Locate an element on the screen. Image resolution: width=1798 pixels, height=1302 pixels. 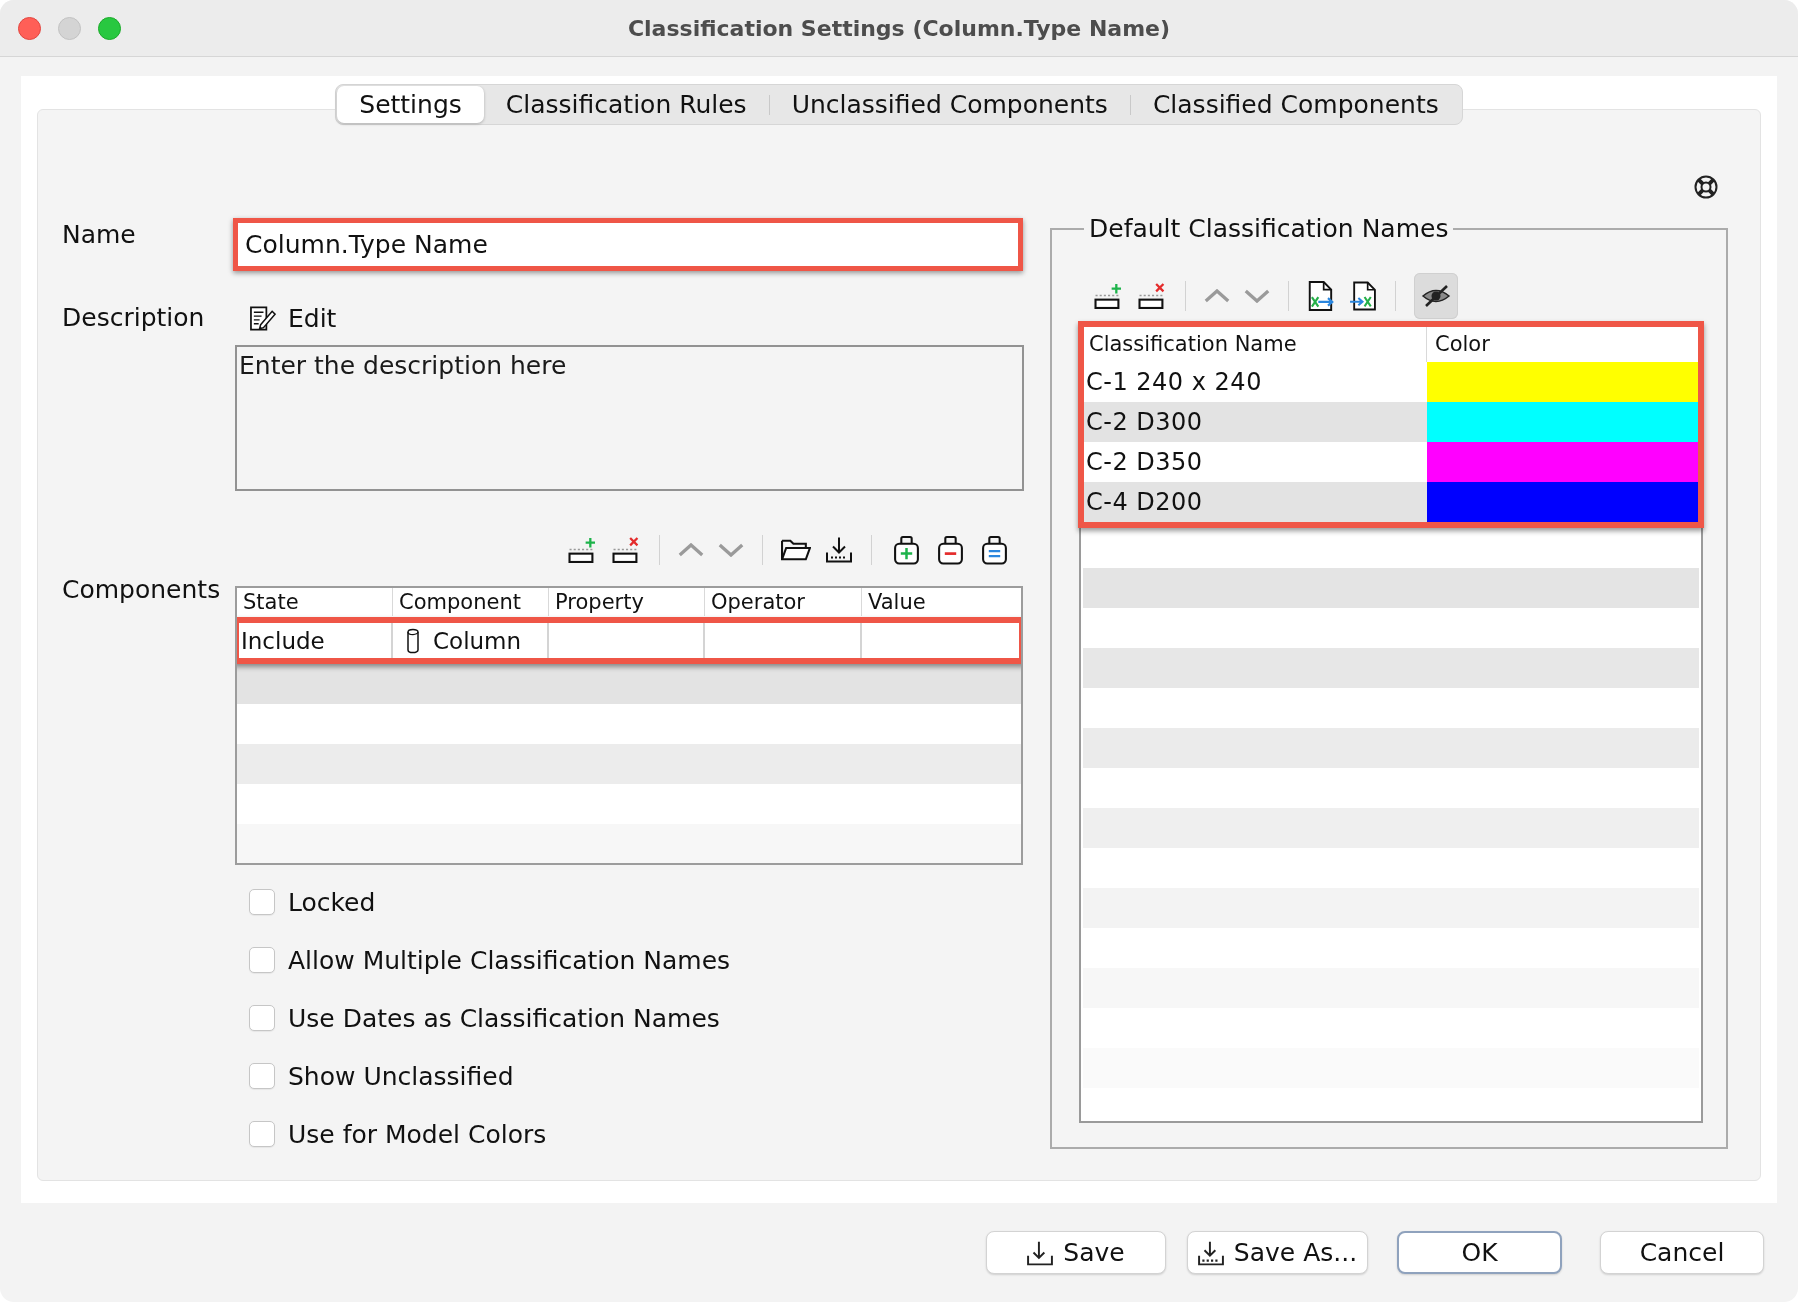
checkbox-label: Use for Model Colors is located at coordinates (417, 1134).